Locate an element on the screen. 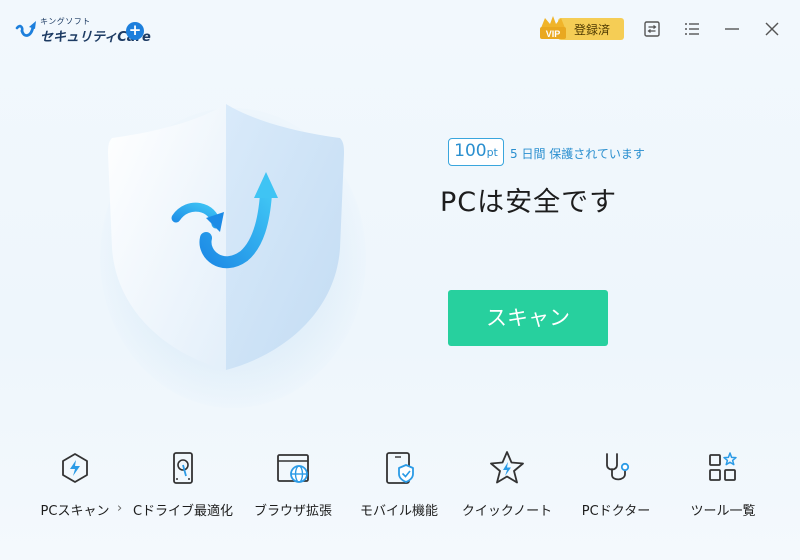 The image size is (800, 560). star-bolt-icon is located at coordinates (507, 467).